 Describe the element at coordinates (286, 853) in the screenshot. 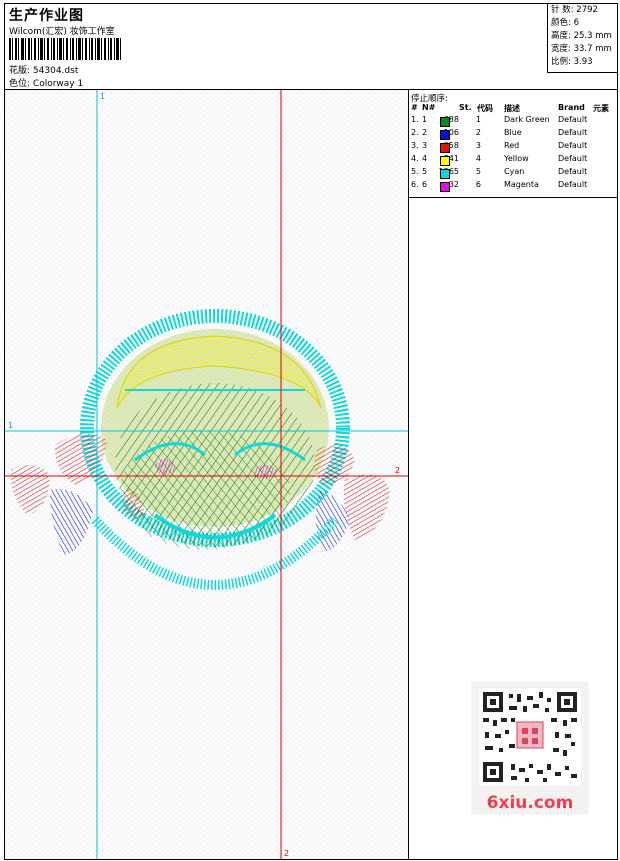

I see `guide-label-bottom: 2` at that location.